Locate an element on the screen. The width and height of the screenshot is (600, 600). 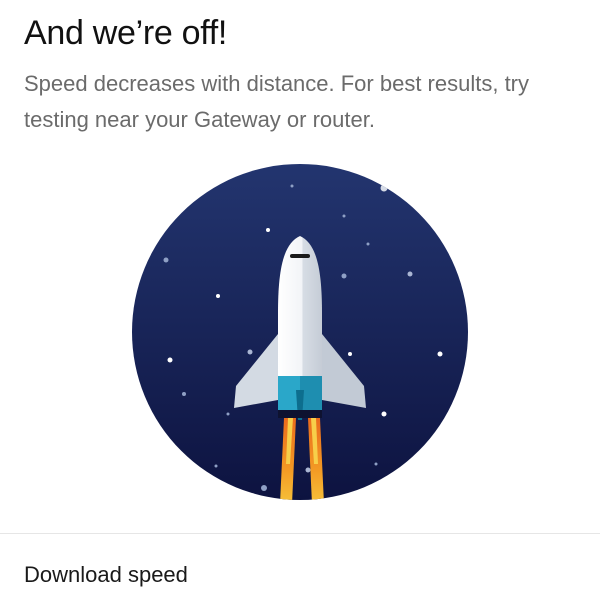
section-divider is located at coordinates (300, 533).